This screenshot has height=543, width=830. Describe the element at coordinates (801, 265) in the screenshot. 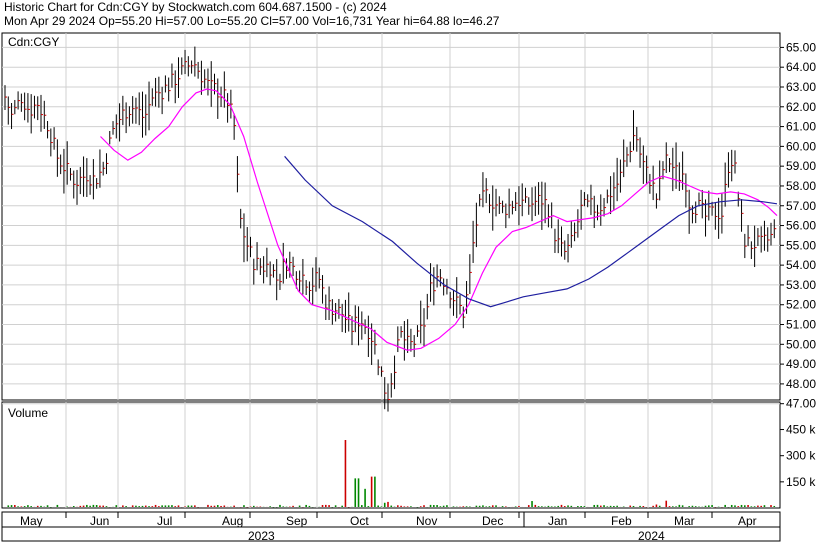

I see `price-tick-label: 54.00` at that location.